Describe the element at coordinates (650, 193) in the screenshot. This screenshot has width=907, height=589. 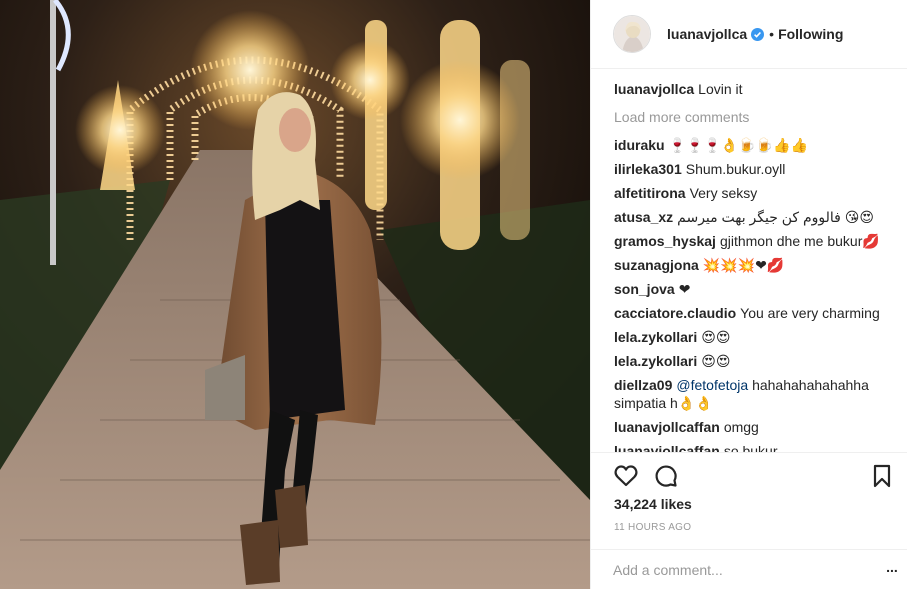
I see `comment-username: alfetitirona` at that location.